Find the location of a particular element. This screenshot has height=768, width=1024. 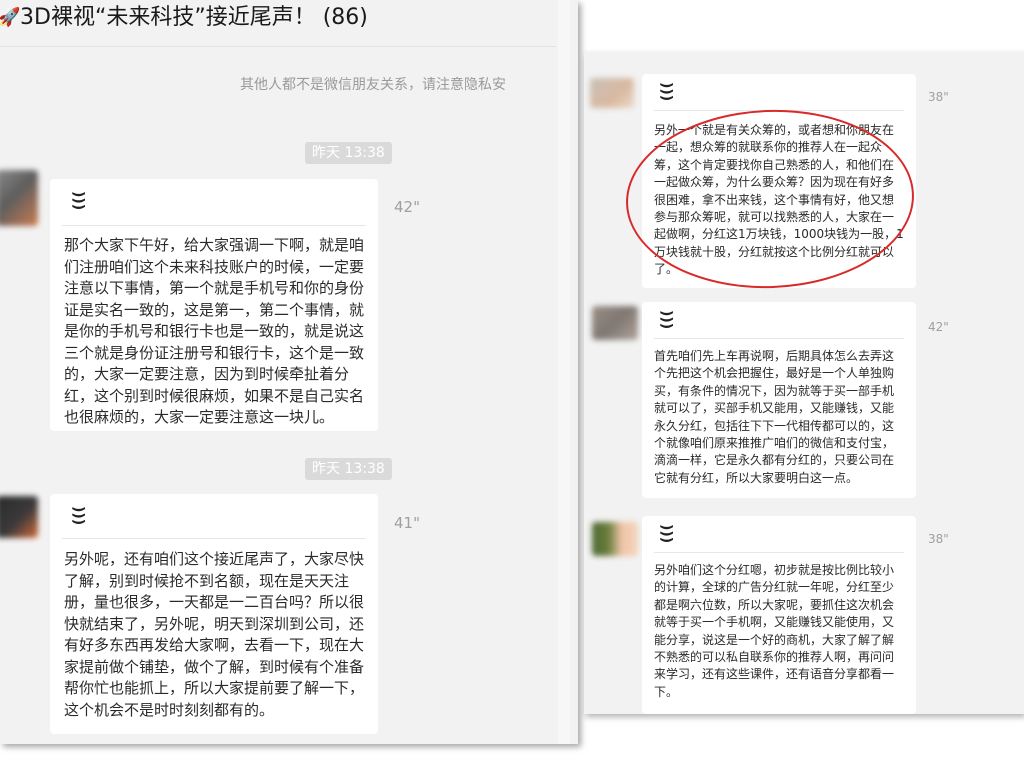

privacy-notice: 其他人都不是微信朋友关系，请注意隐私安 is located at coordinates (373, 85).